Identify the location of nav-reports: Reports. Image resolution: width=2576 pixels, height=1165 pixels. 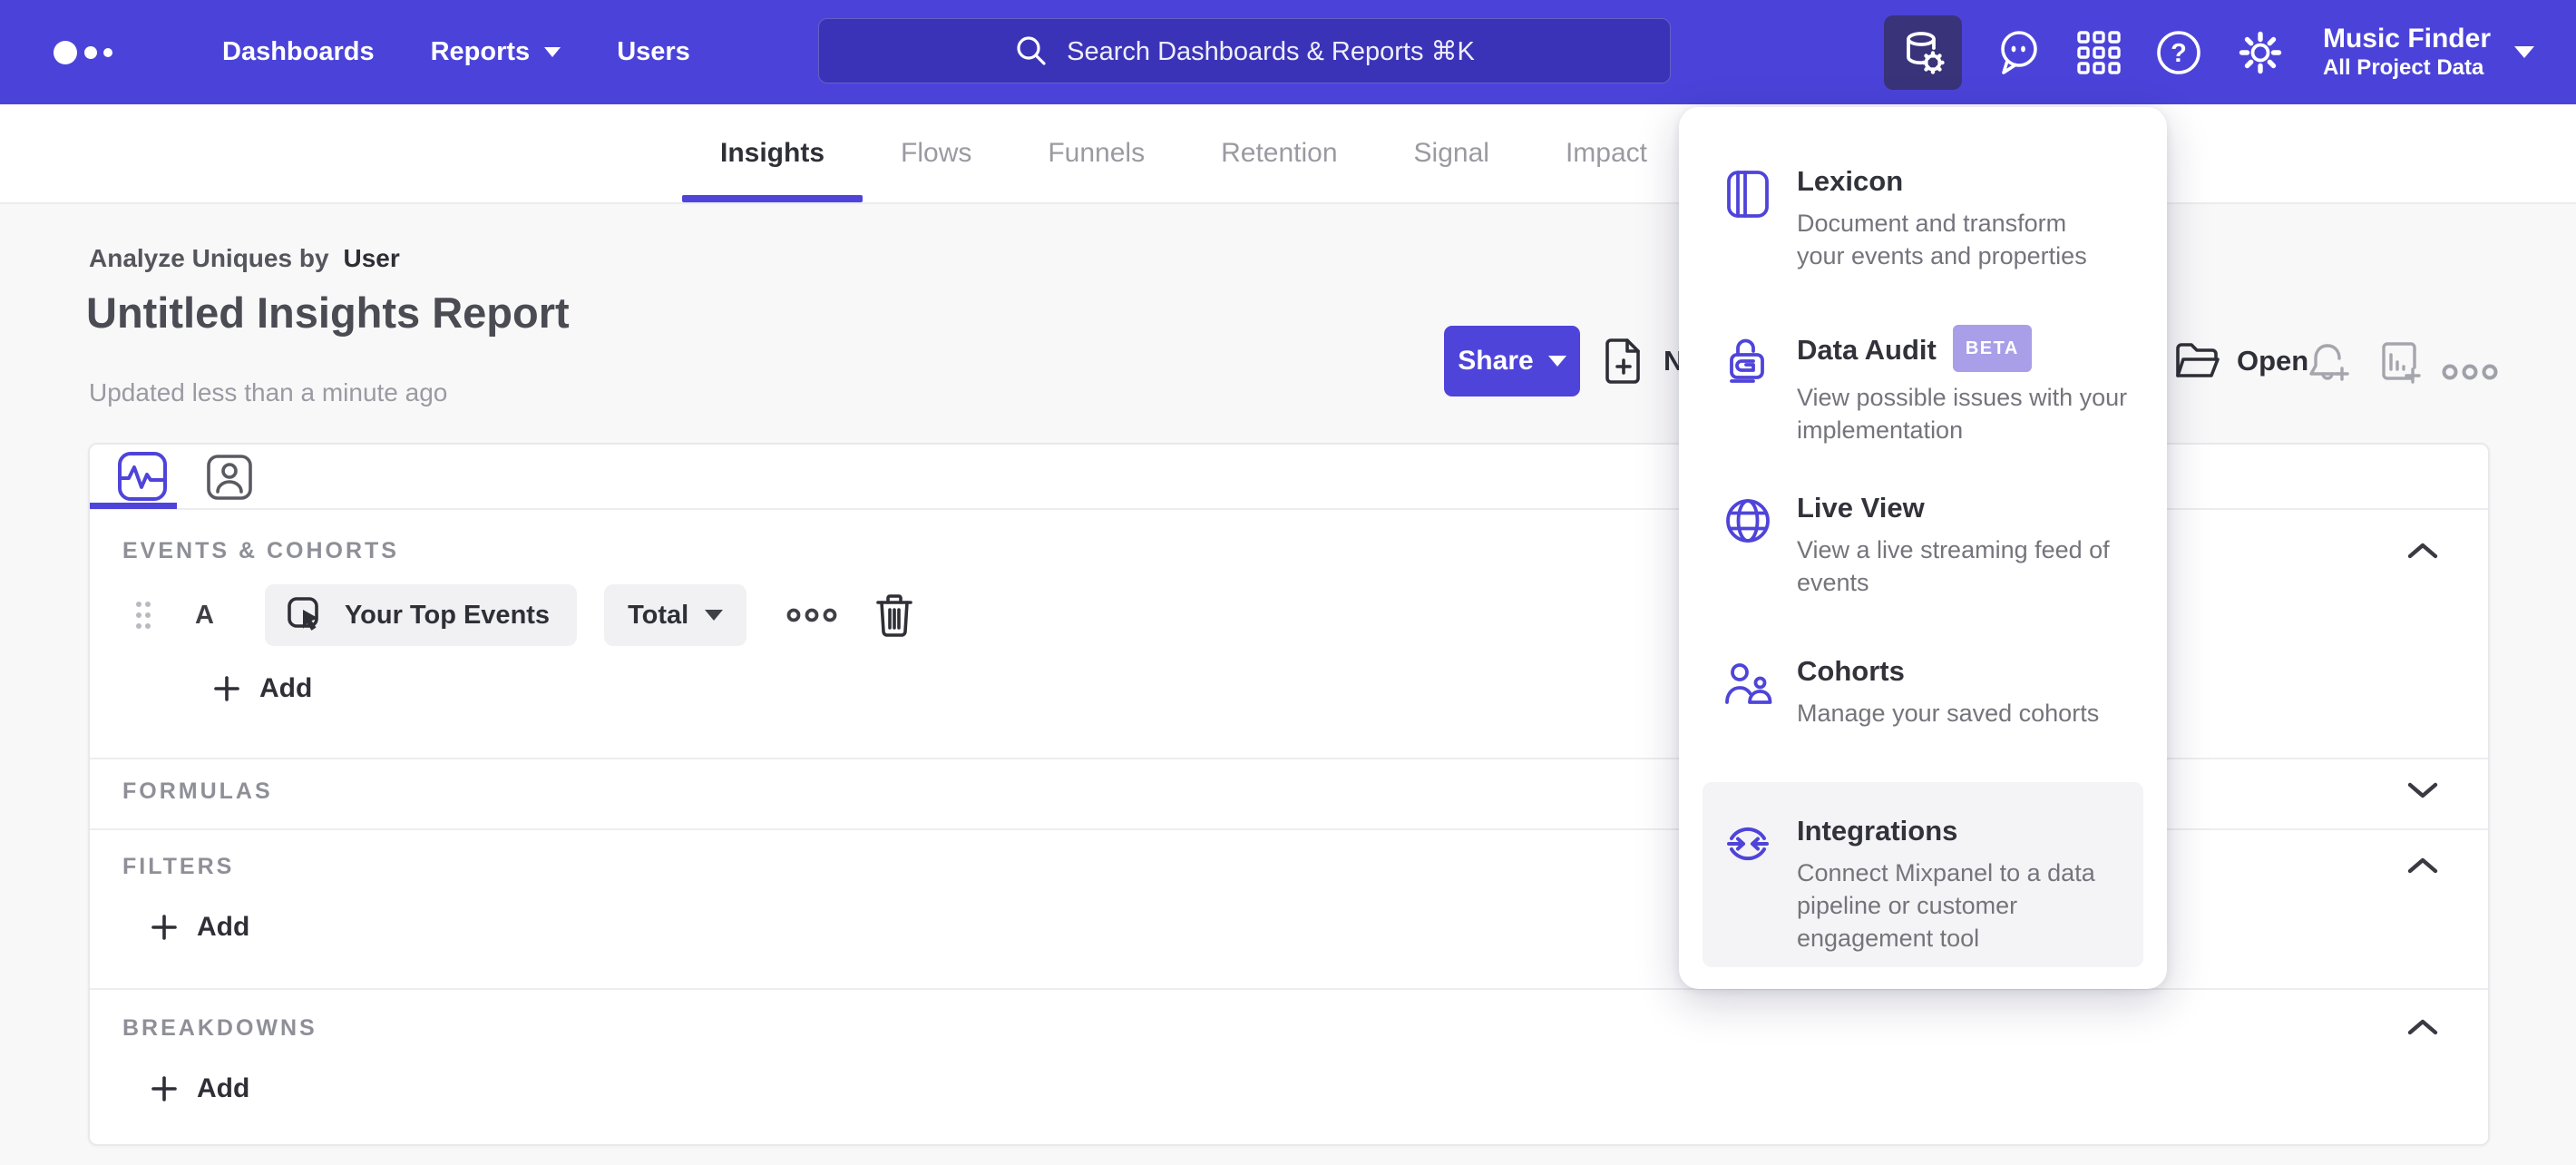
(496, 52).